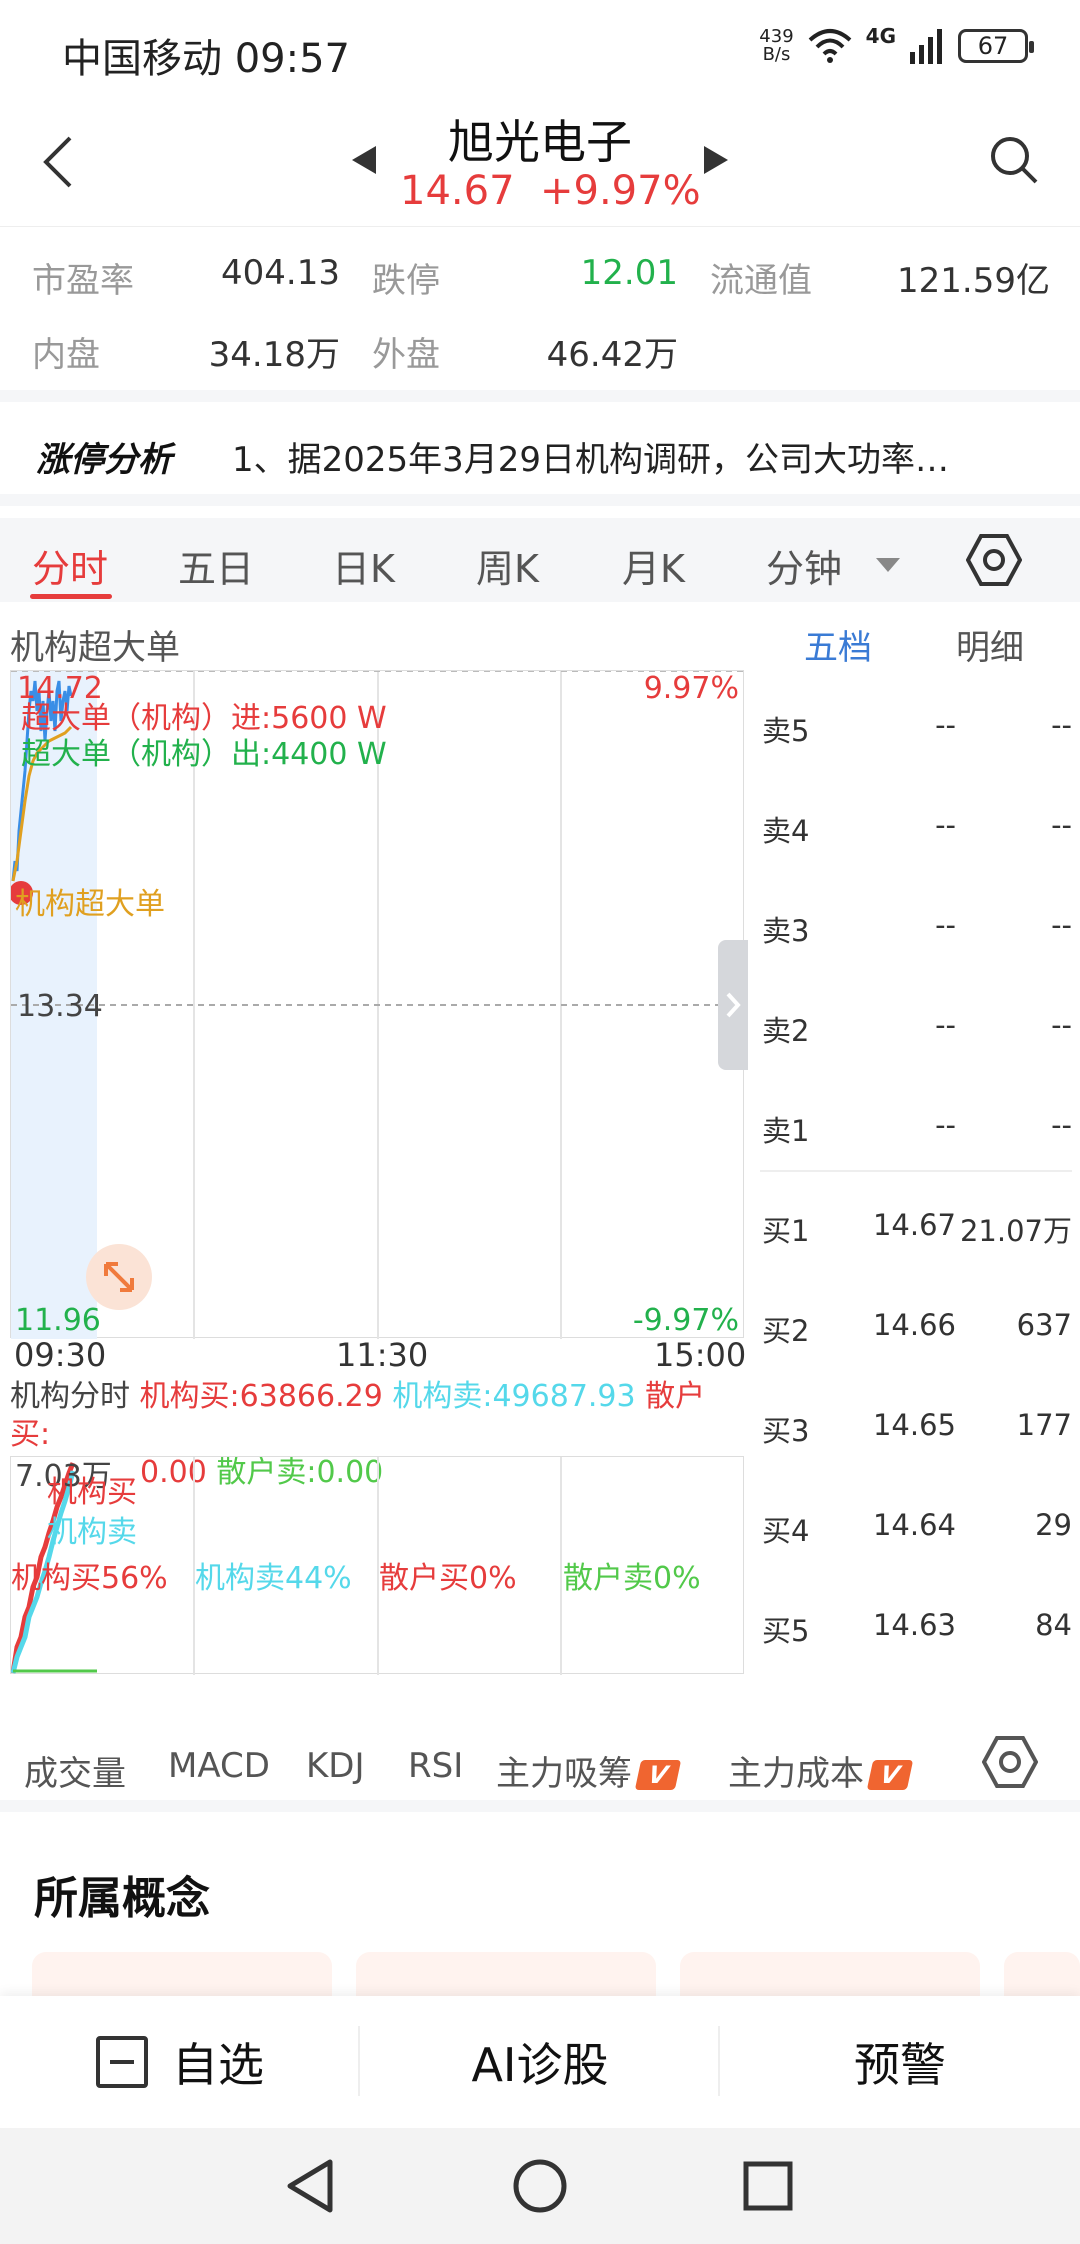 Image resolution: width=1080 pixels, height=2244 pixels. I want to click on indicator-volume: 成交量, so click(75, 1770).